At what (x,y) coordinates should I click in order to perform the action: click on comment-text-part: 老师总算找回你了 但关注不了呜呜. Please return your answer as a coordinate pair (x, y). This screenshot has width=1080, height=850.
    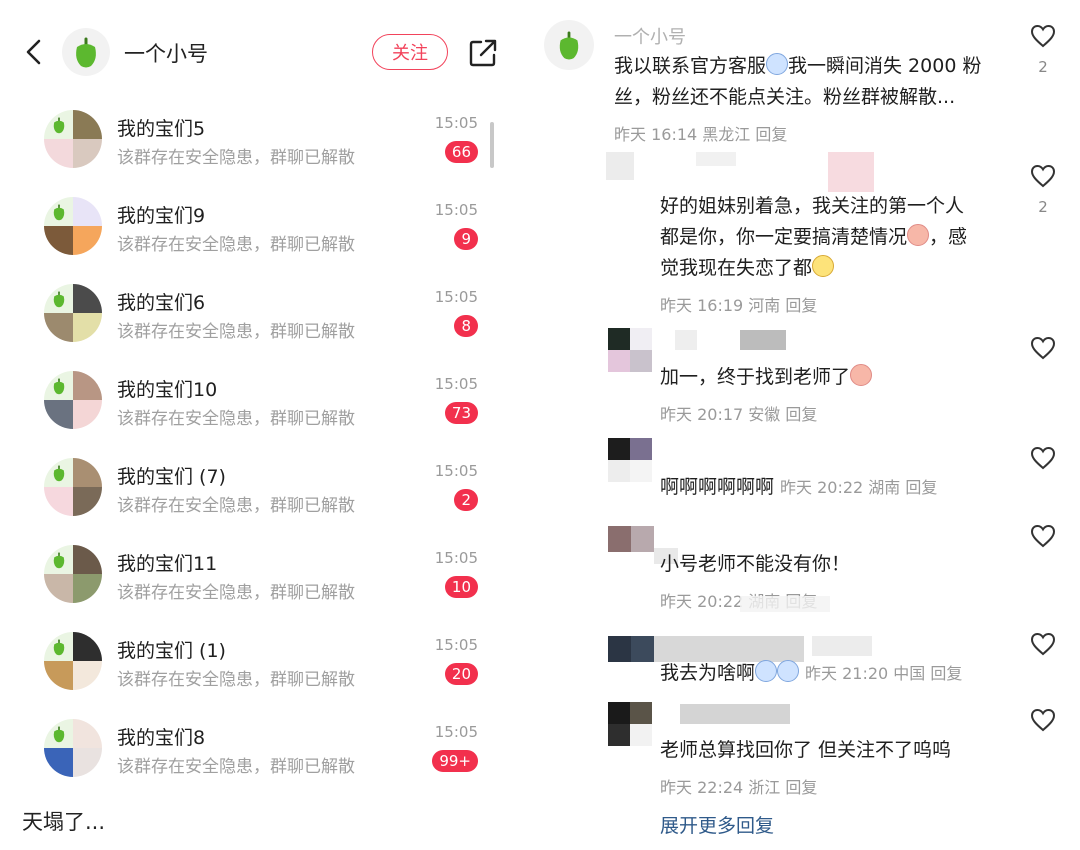
    Looking at the image, I should click on (806, 750).